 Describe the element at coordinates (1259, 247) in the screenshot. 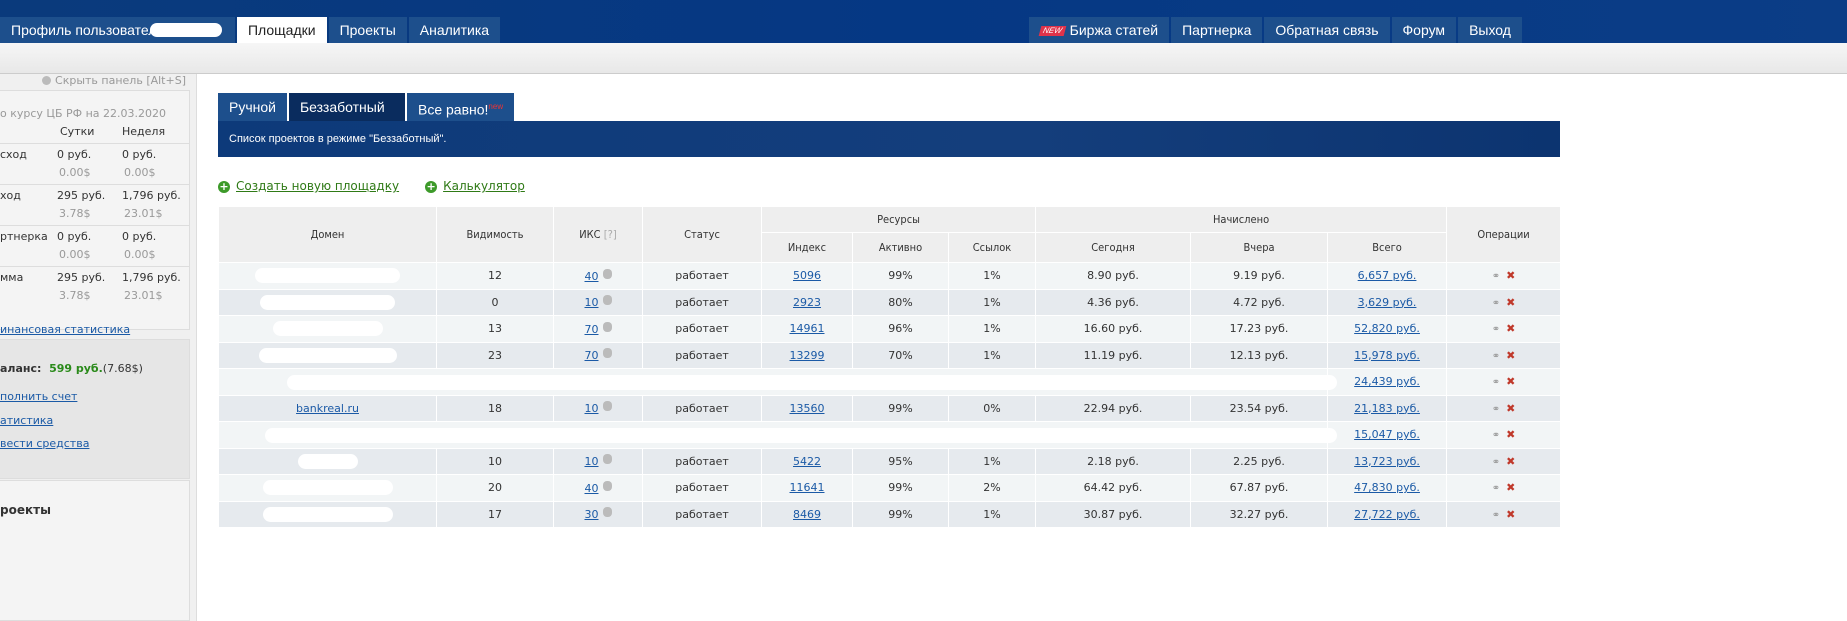

I see `col-yesterday: Вчера` at that location.